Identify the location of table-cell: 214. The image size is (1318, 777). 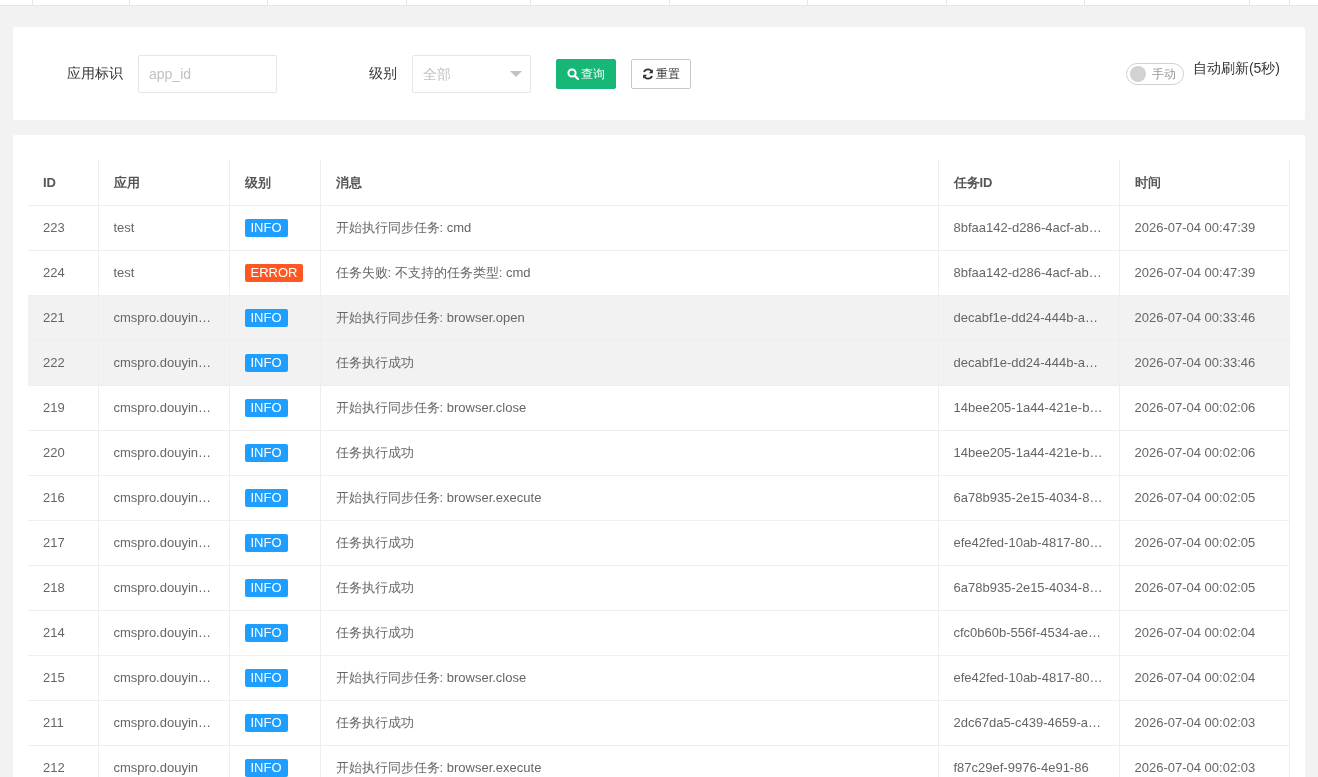
(63, 632).